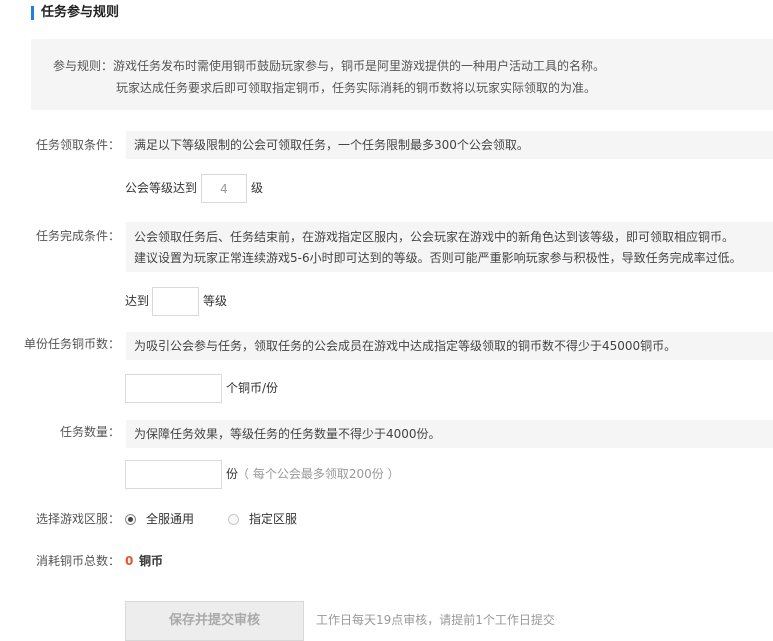 The image size is (773, 641). I want to click on claim-condition-label: 任务领取条件：, so click(77, 145).